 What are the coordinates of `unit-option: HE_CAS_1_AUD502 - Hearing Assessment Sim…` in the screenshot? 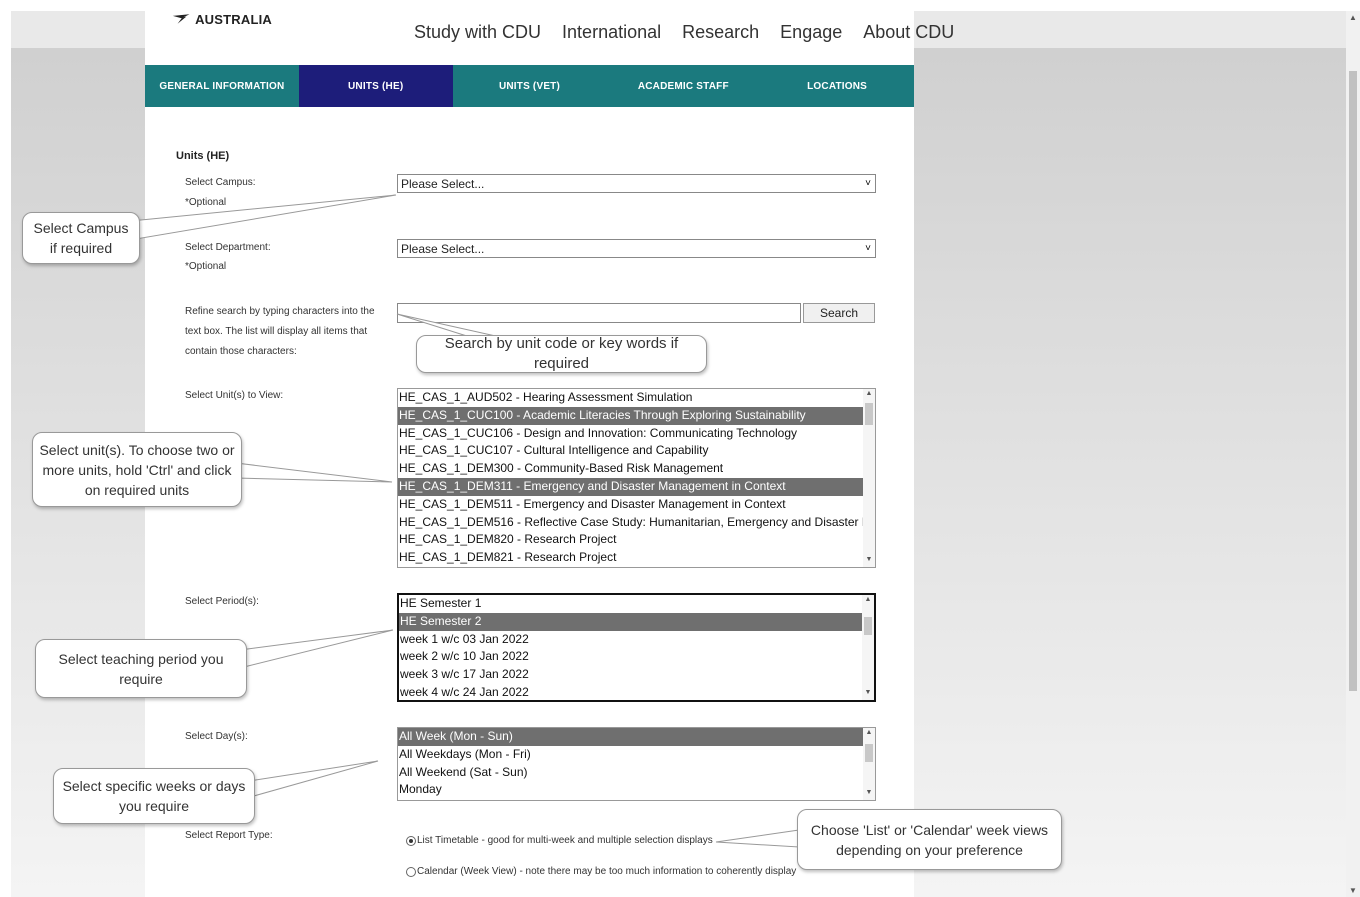 It's located at (630, 398).